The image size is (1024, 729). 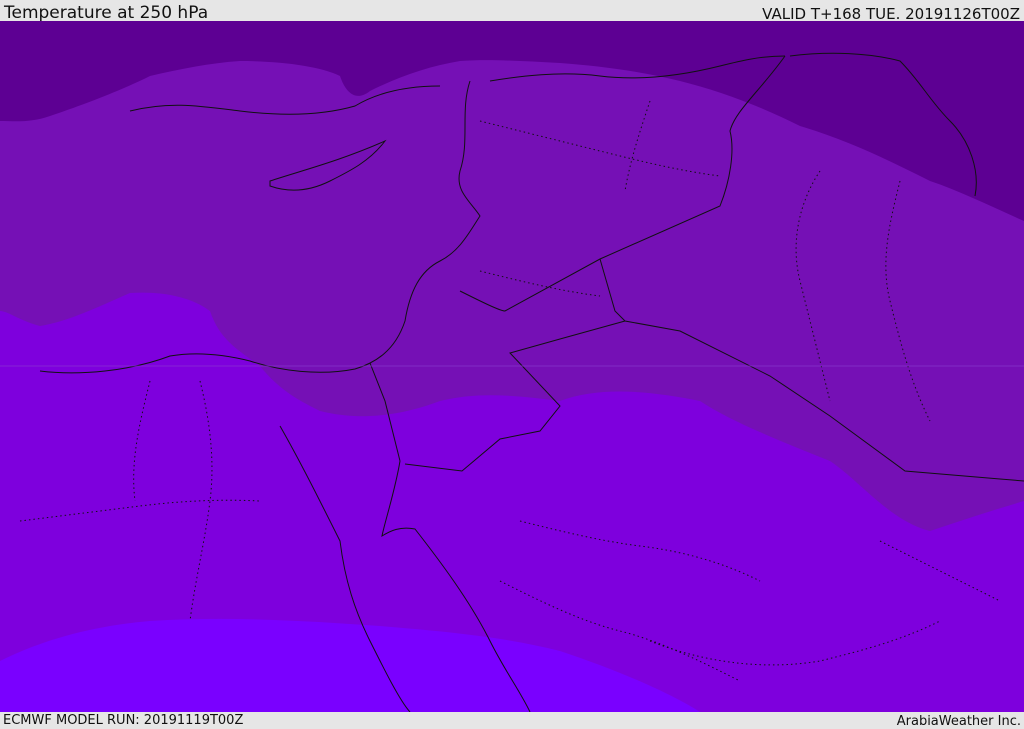 I want to click on credit-label: ArabiaWeather Inc., so click(x=958, y=721).